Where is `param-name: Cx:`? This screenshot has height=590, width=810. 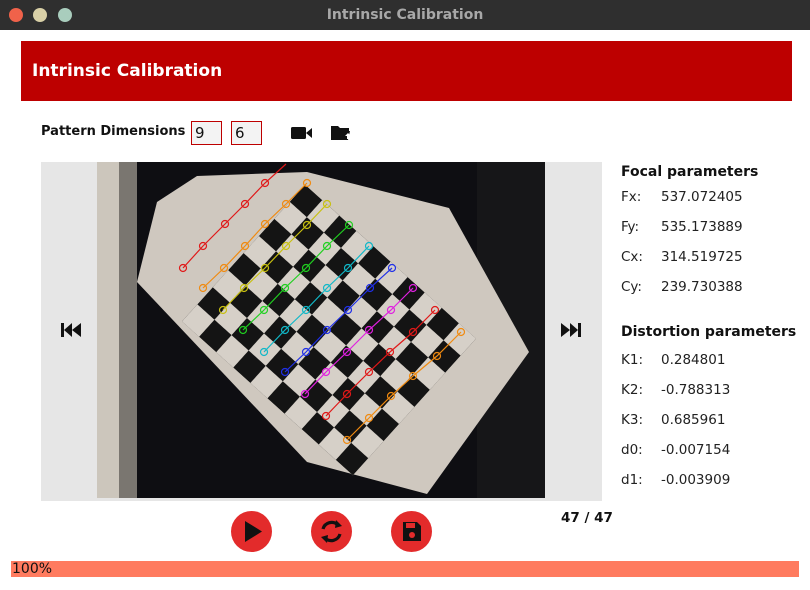 param-name: Cx: is located at coordinates (632, 257).